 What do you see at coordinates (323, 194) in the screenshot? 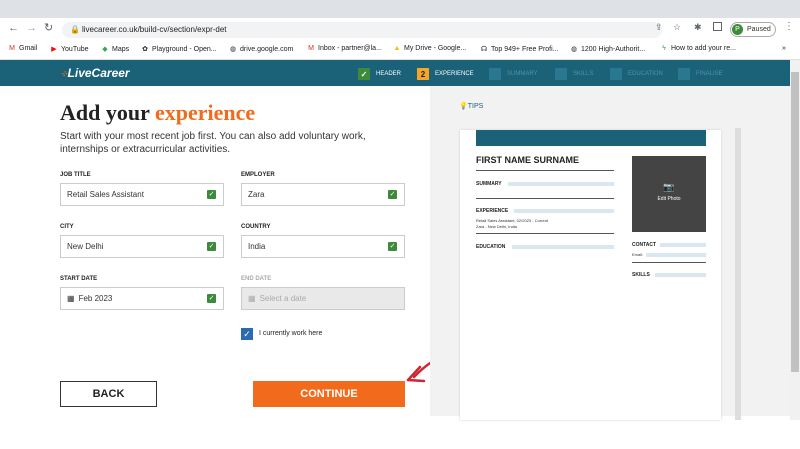
I see `employer-input: Zara ✓` at bounding box center [323, 194].